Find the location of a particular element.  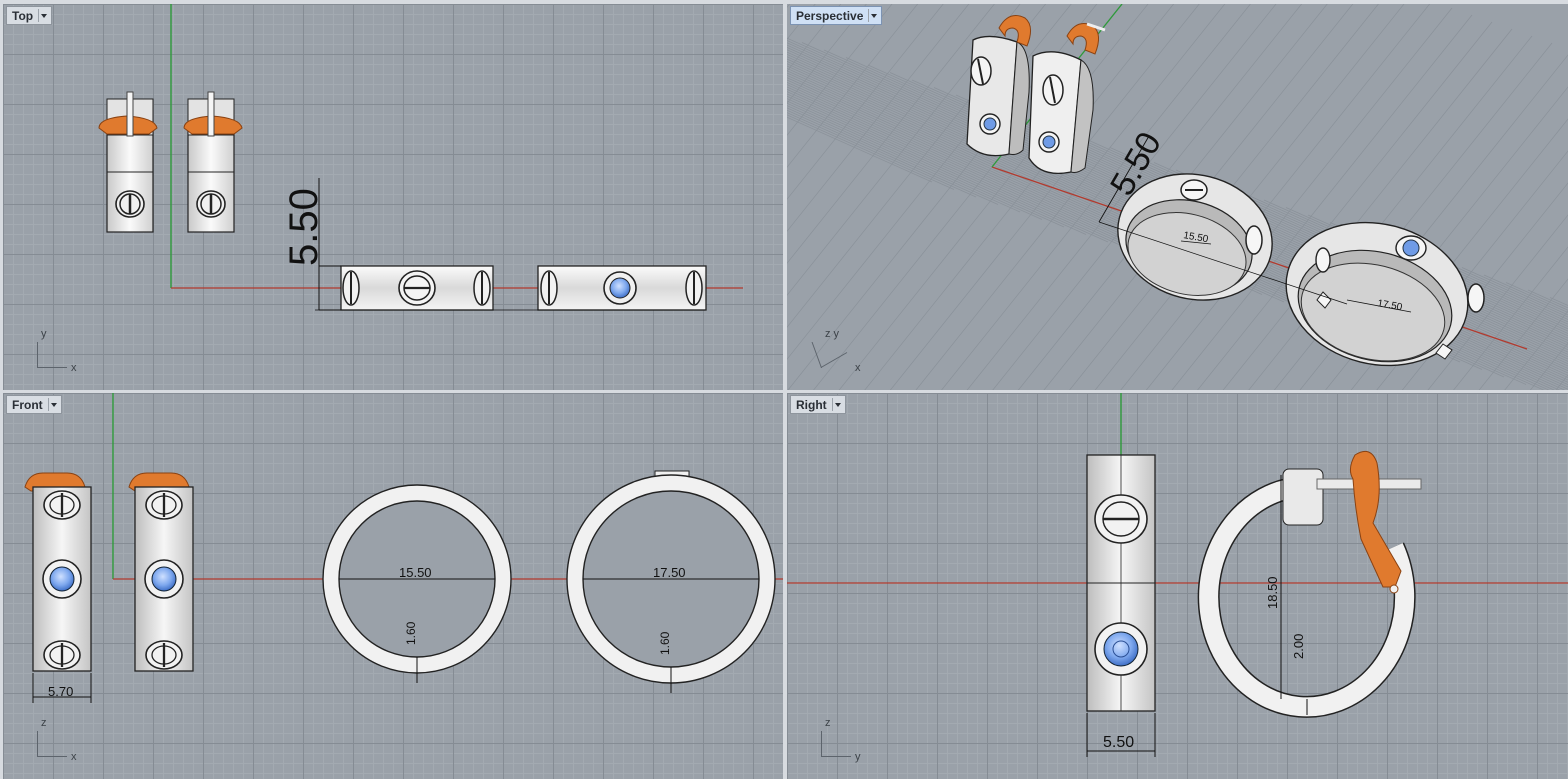

ring-front-small: 15.50 1.60 is located at coordinates (417, 583).